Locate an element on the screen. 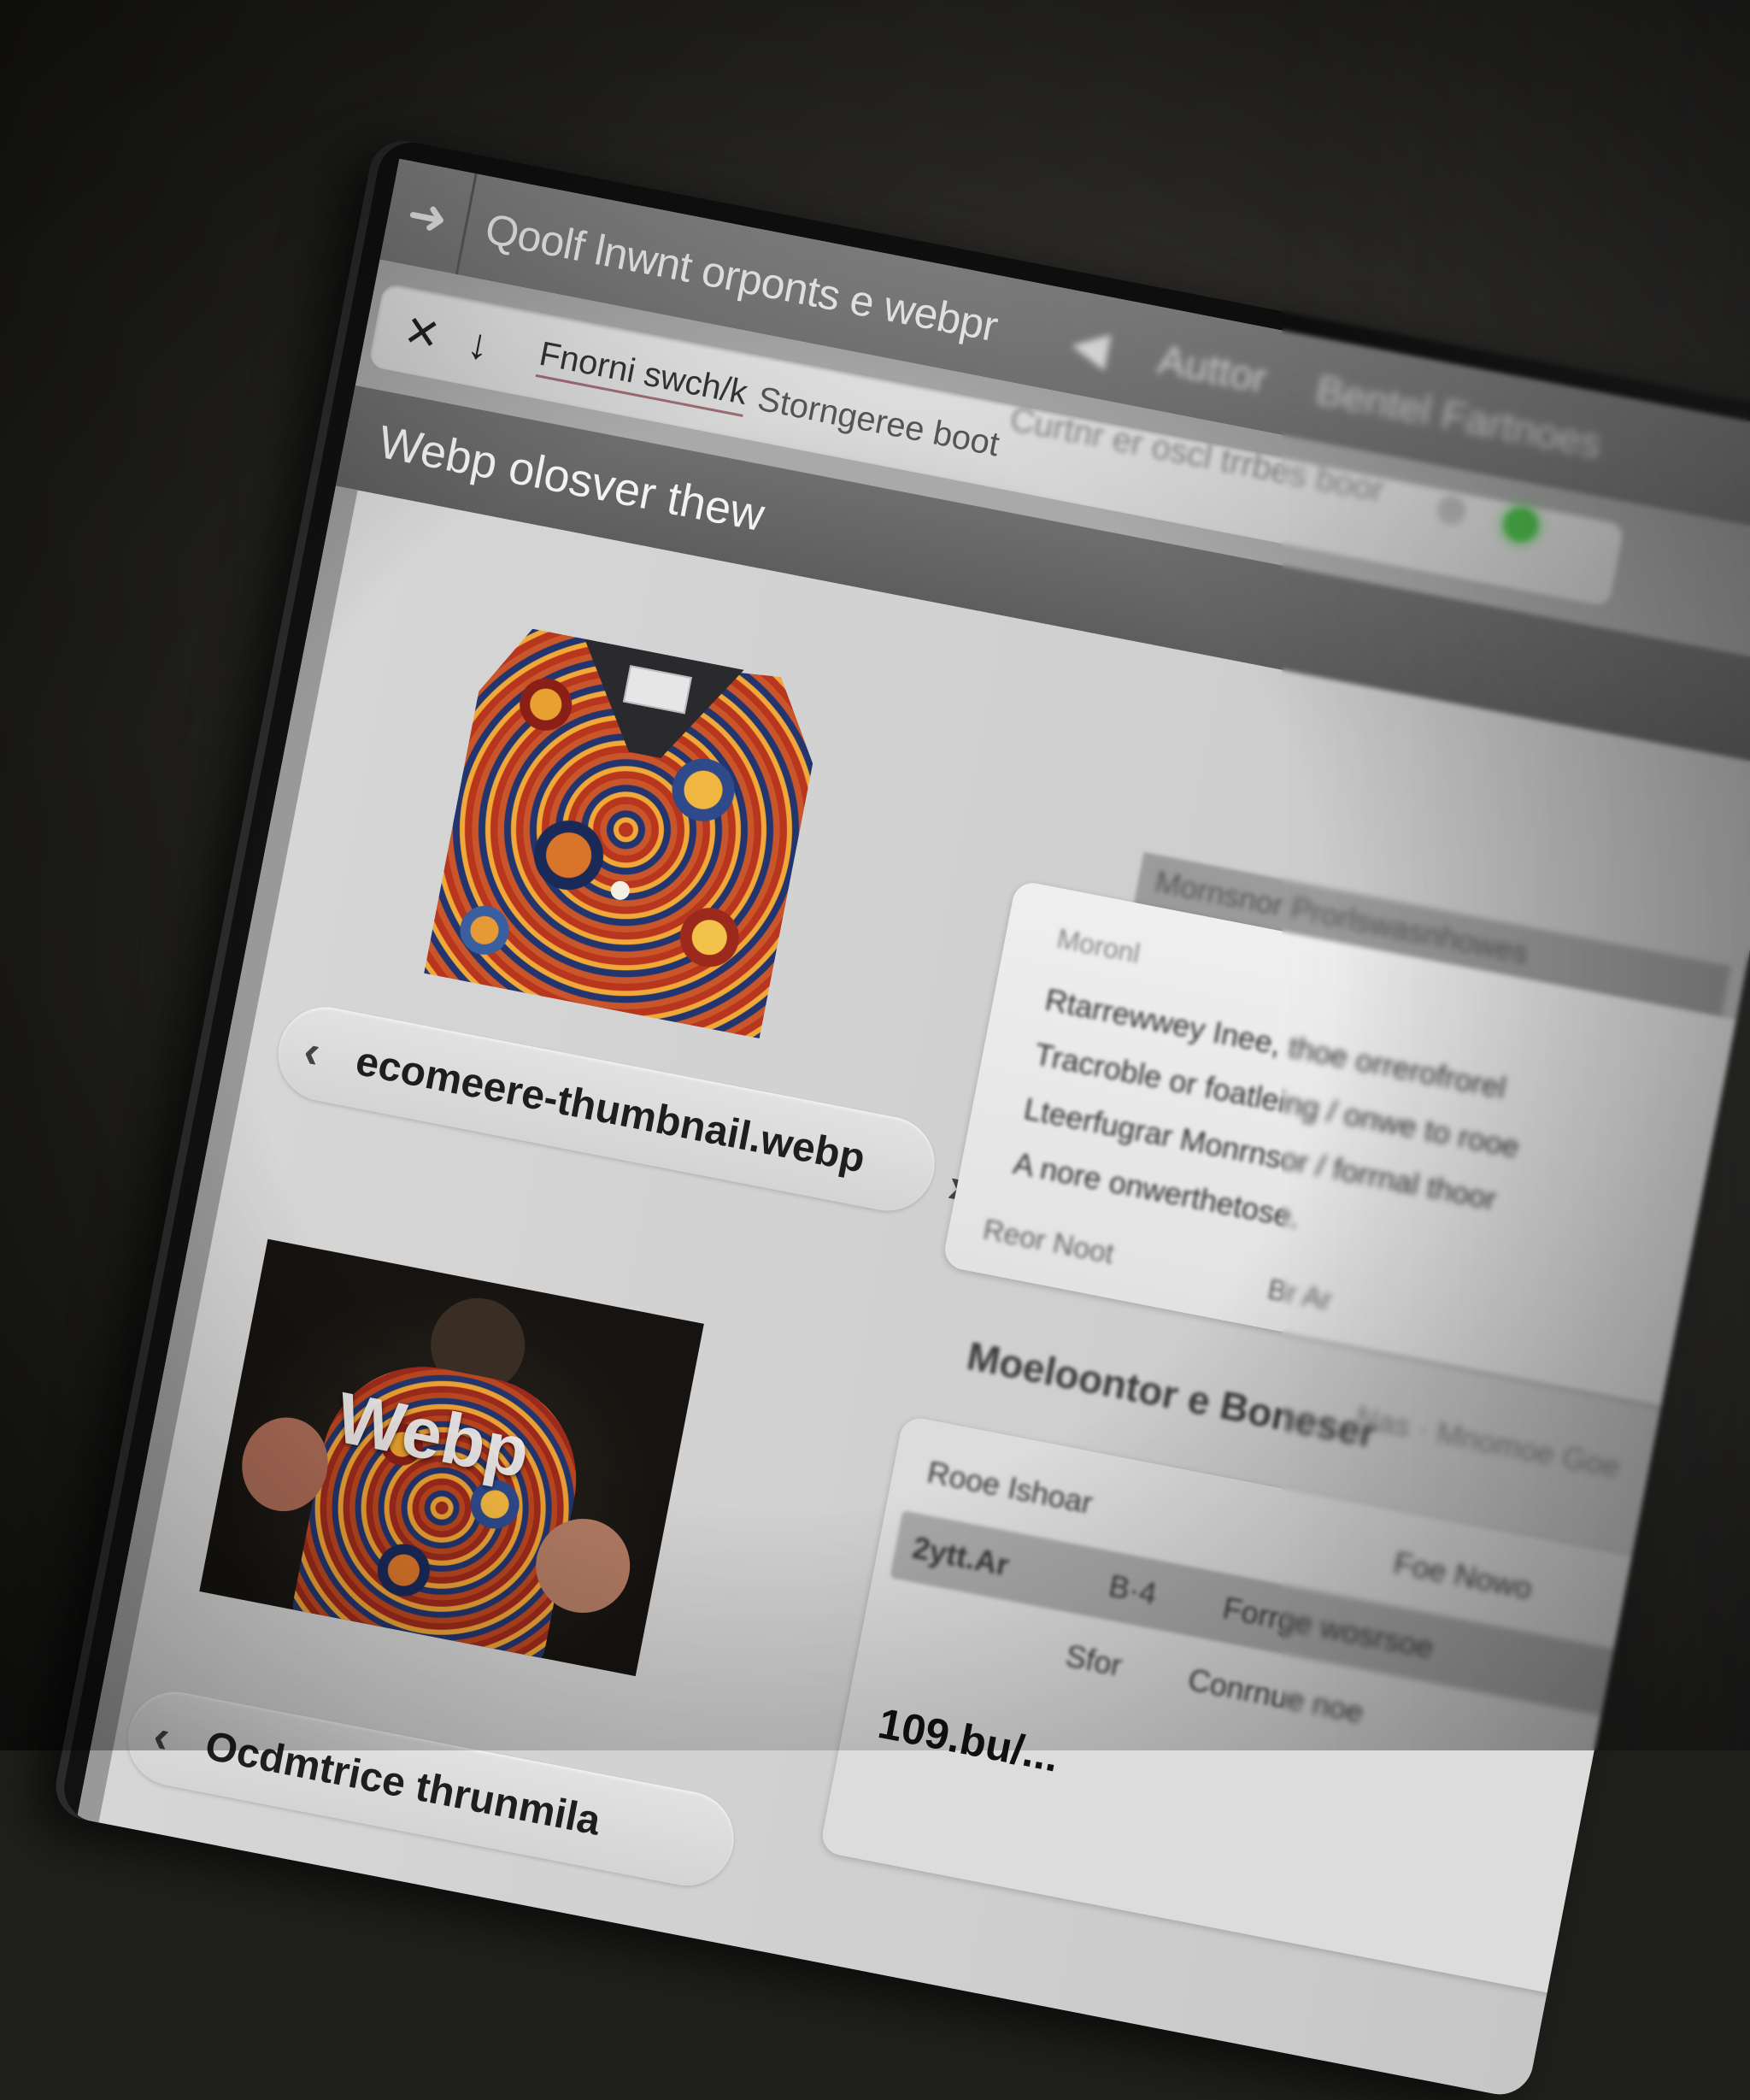 This screenshot has height=2100, width=1750. download-icon: ↓ is located at coordinates (479, 344).